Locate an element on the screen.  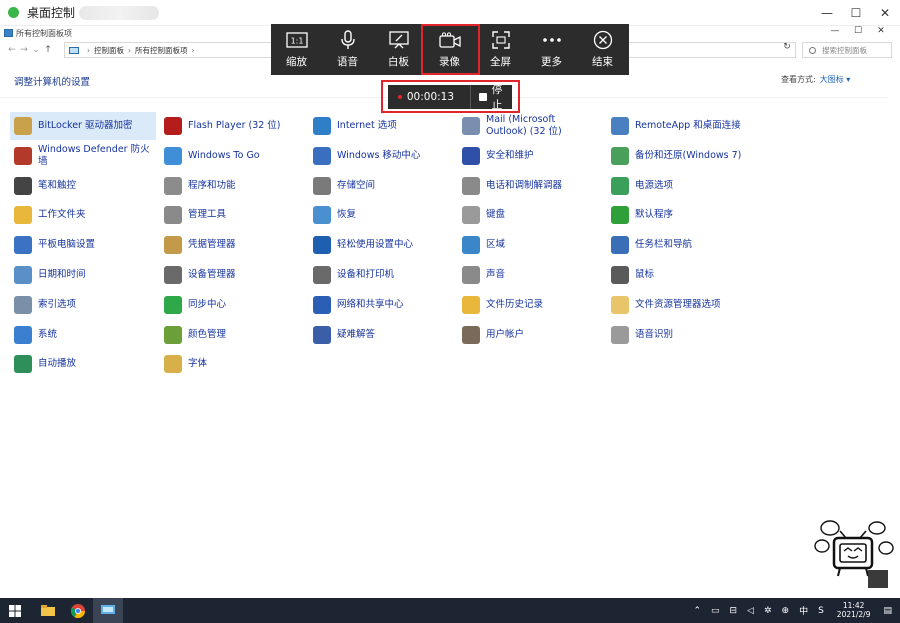
control-panel-item: 轻松使用设置中心 is located at coordinates (382, 245).